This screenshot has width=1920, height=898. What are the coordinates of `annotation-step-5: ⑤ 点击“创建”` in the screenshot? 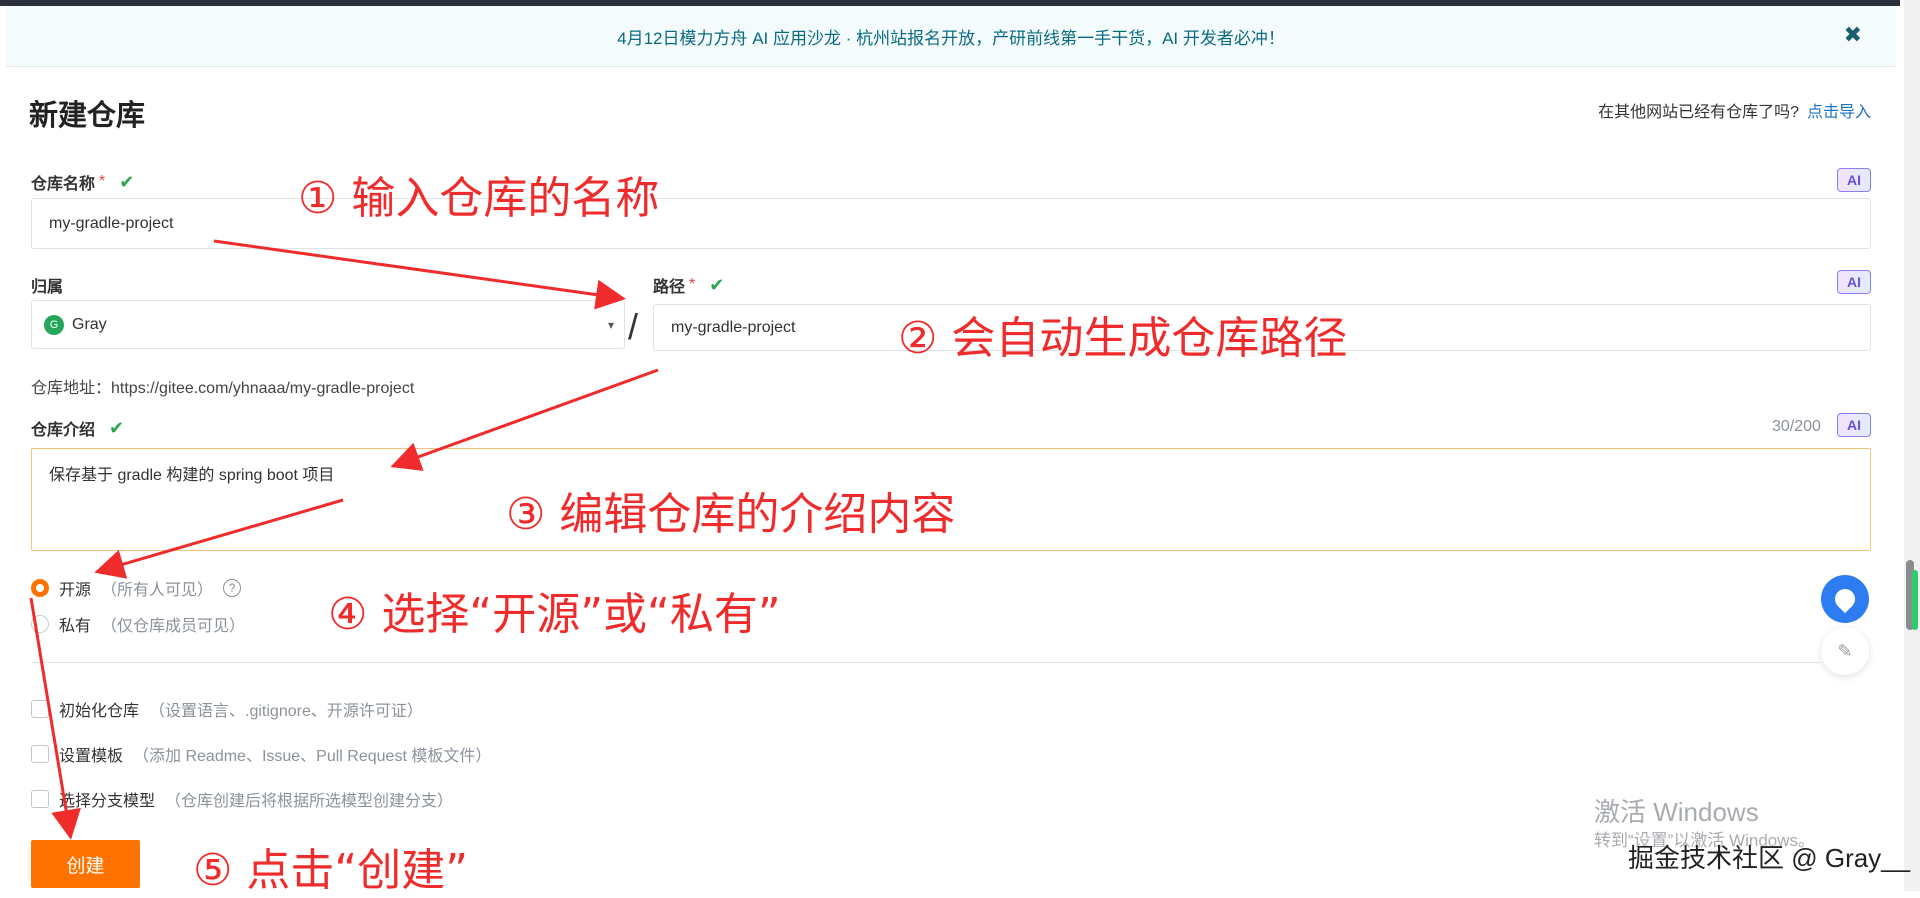 It's located at (331, 870).